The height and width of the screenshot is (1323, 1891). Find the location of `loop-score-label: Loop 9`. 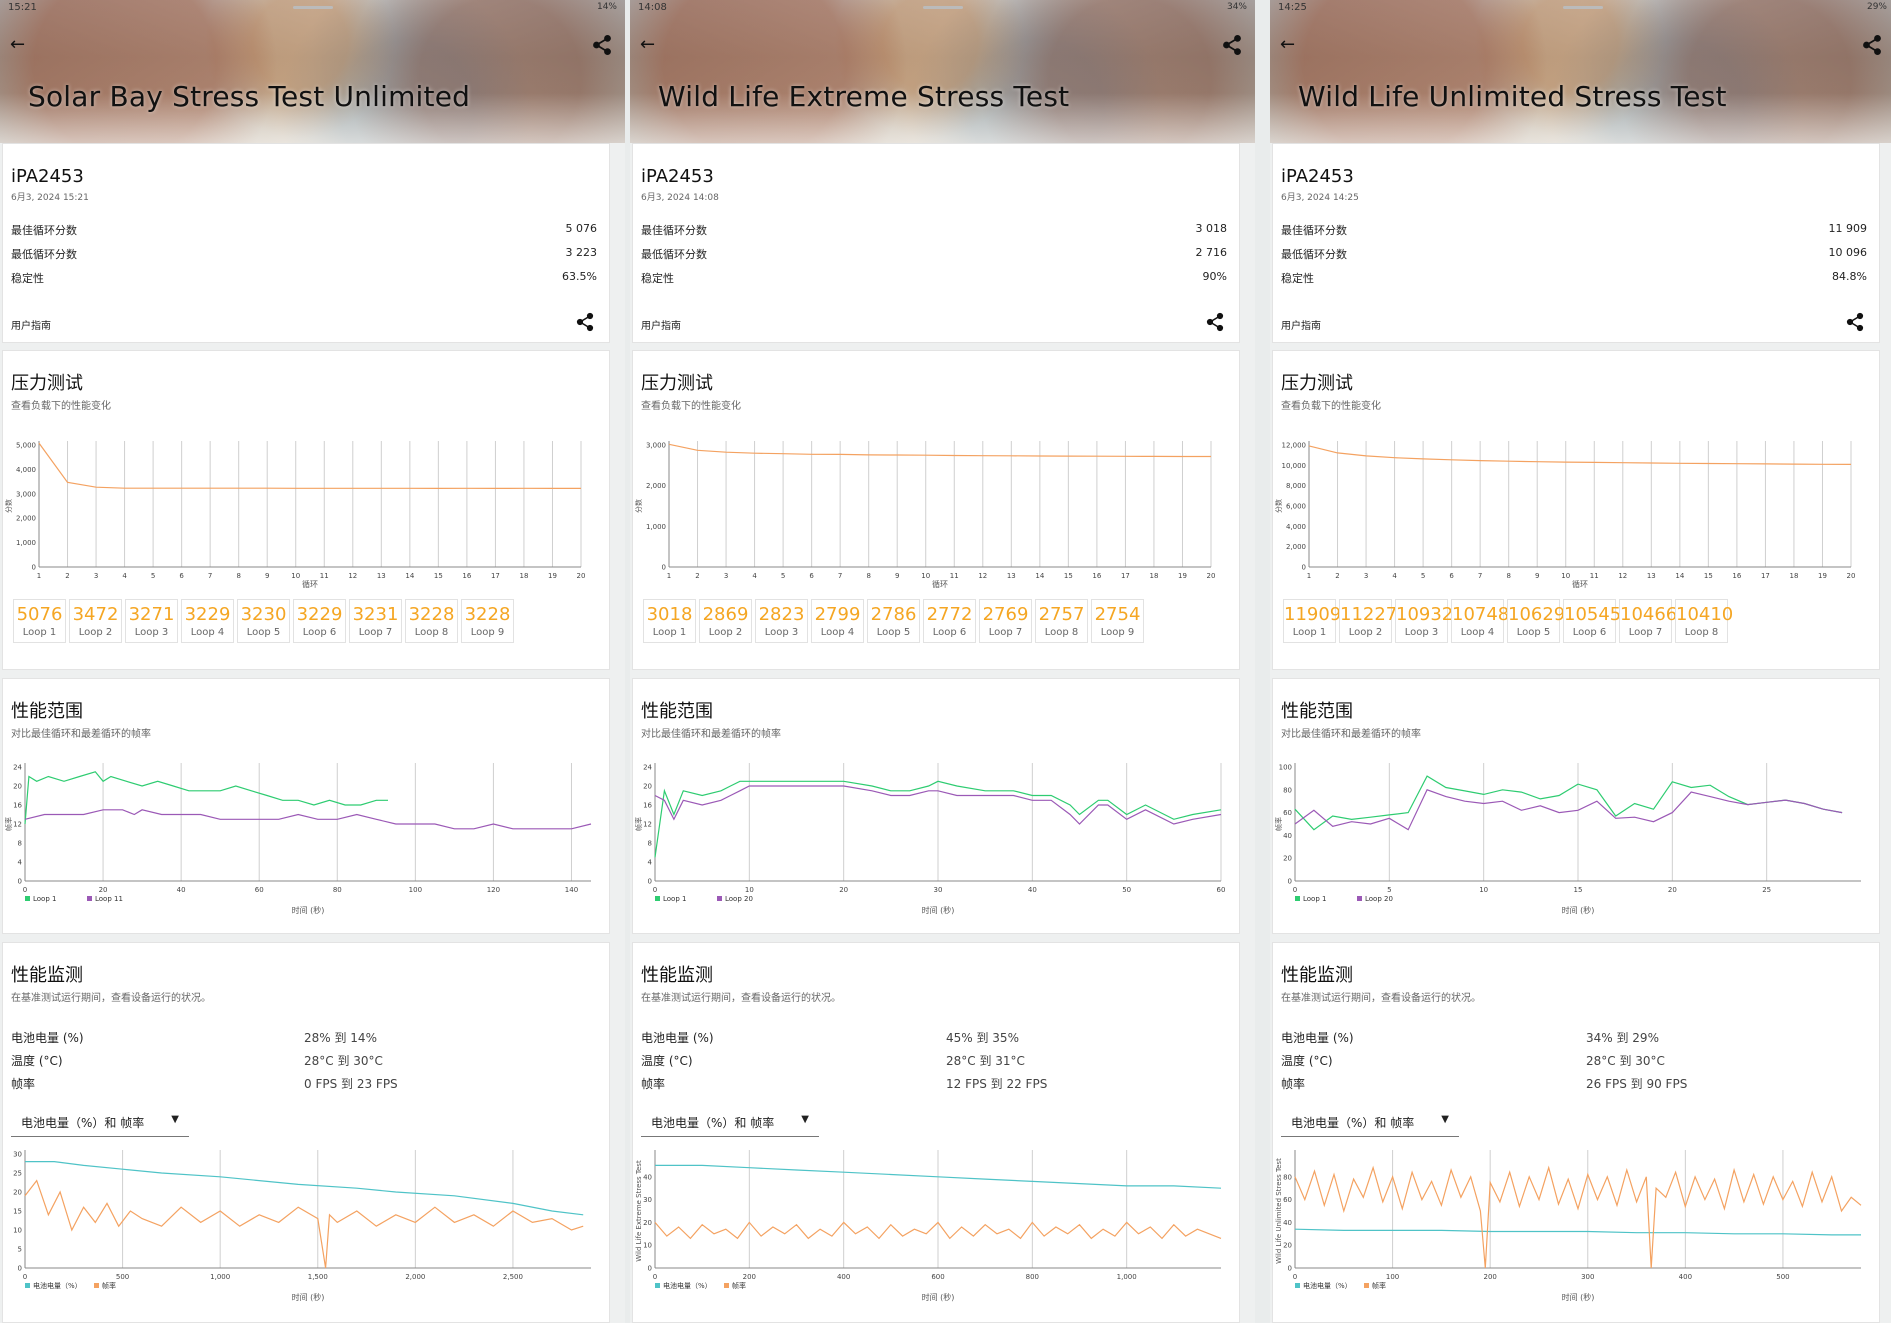

loop-score-label: Loop 9 is located at coordinates (1117, 632).